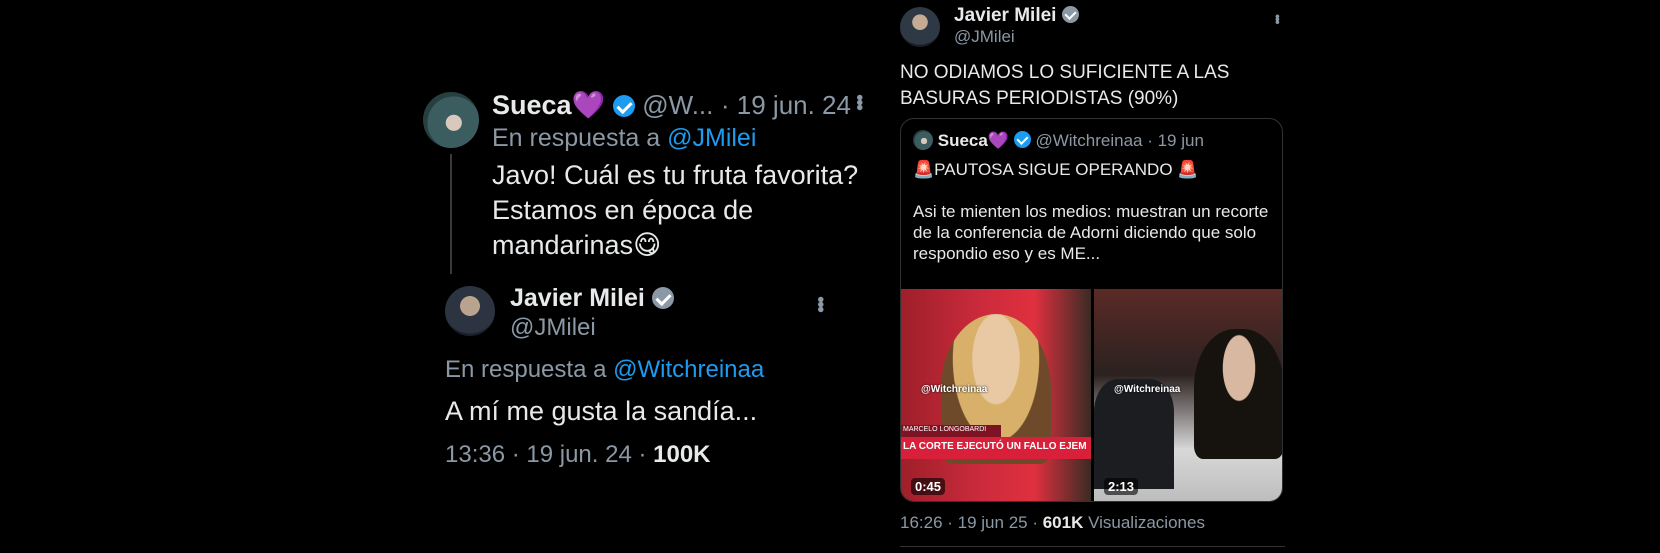 The height and width of the screenshot is (553, 1660). What do you see at coordinates (711, 138) in the screenshot?
I see `reply-mention-link: @JMilei` at bounding box center [711, 138].